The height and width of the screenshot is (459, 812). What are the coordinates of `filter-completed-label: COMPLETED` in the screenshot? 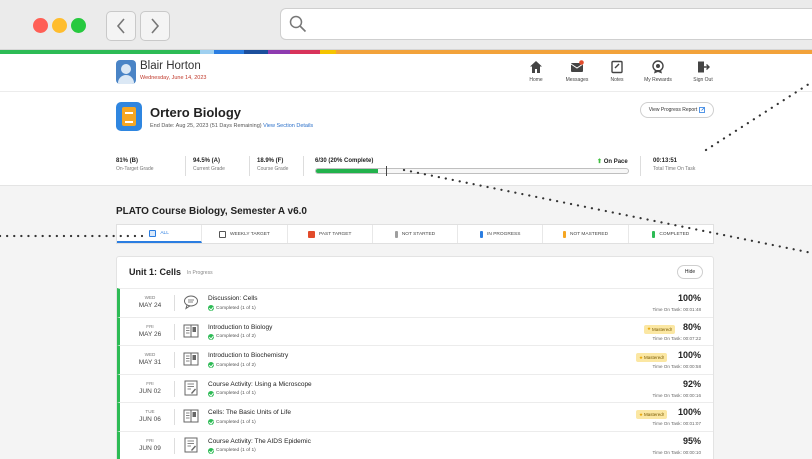 It's located at (674, 234).